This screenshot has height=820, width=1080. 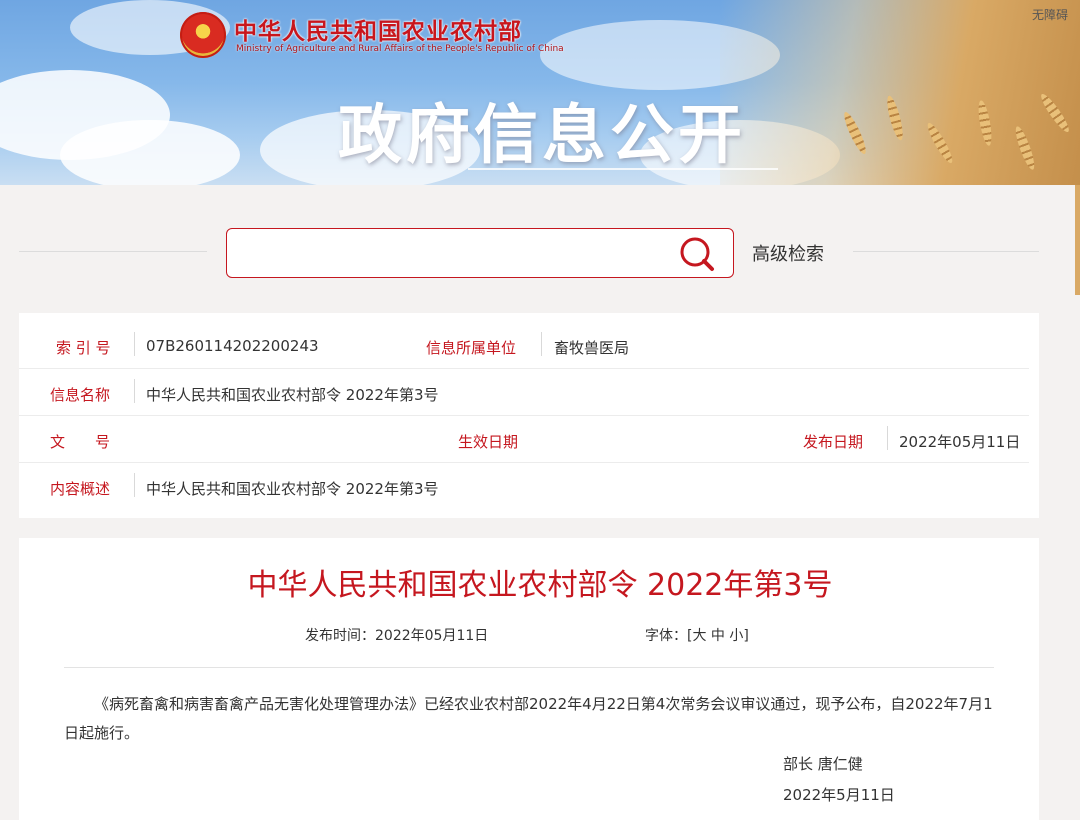 What do you see at coordinates (1050, 14) in the screenshot?
I see `accessibility-link: 无障碍` at bounding box center [1050, 14].